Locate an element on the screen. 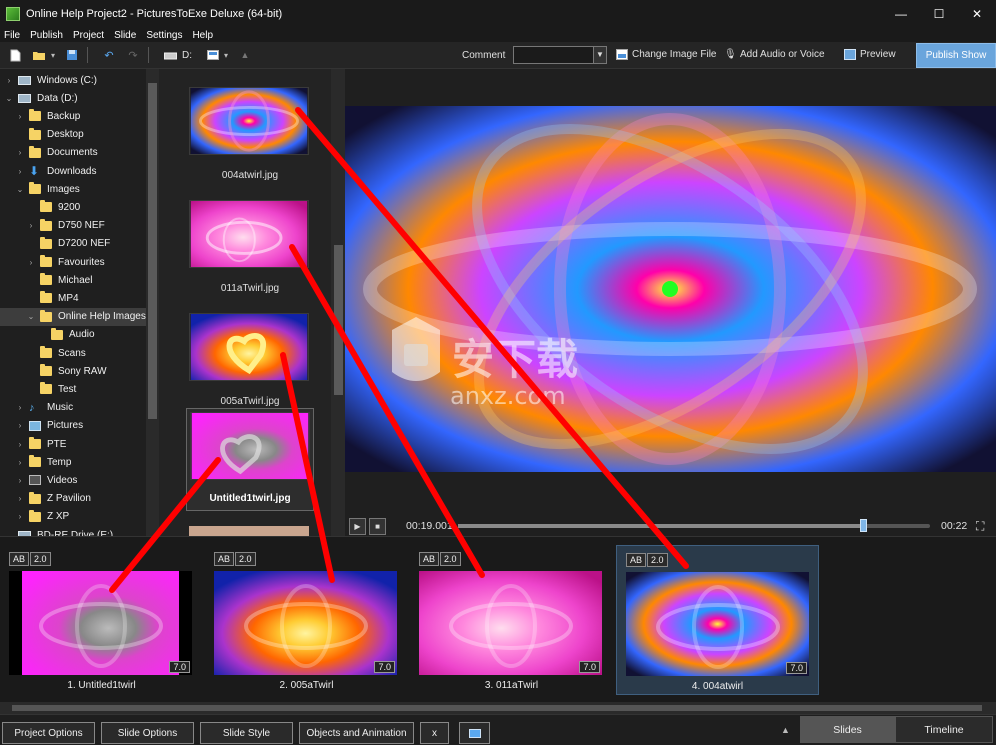 Image resolution: width=996 pixels, height=745 pixels. tree-item: ⌄ Data (D:) is located at coordinates (73, 98).